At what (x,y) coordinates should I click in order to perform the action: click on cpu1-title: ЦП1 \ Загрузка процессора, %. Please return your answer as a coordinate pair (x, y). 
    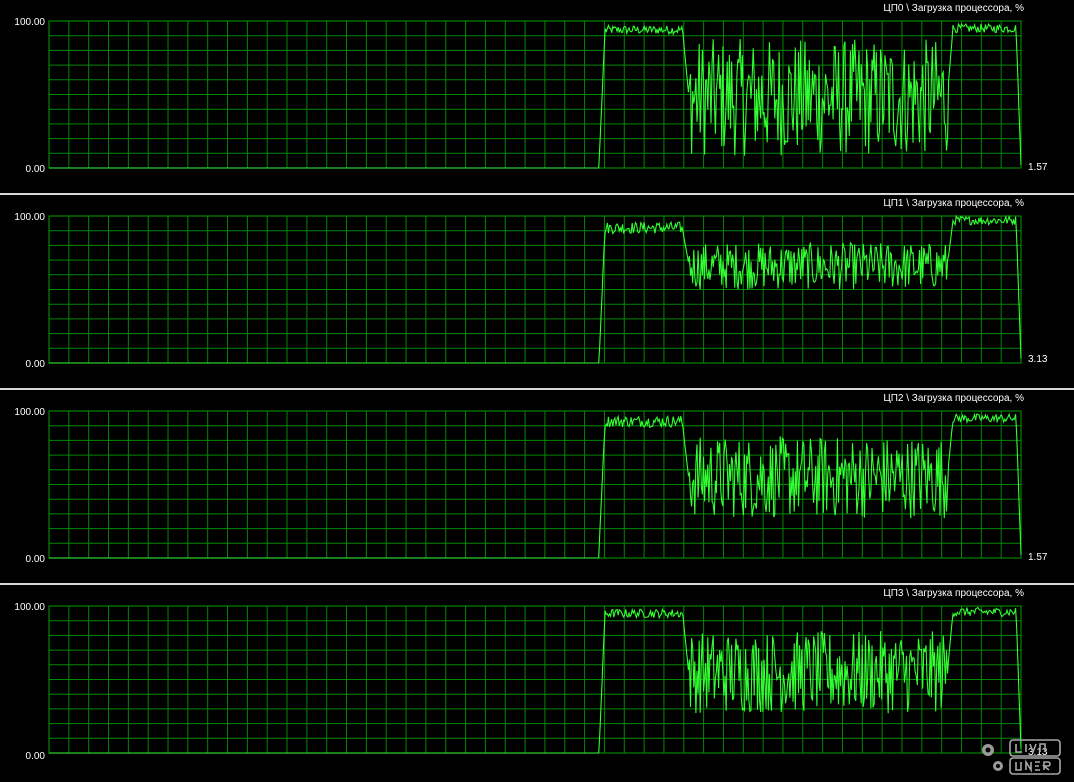
    Looking at the image, I should click on (953, 203).